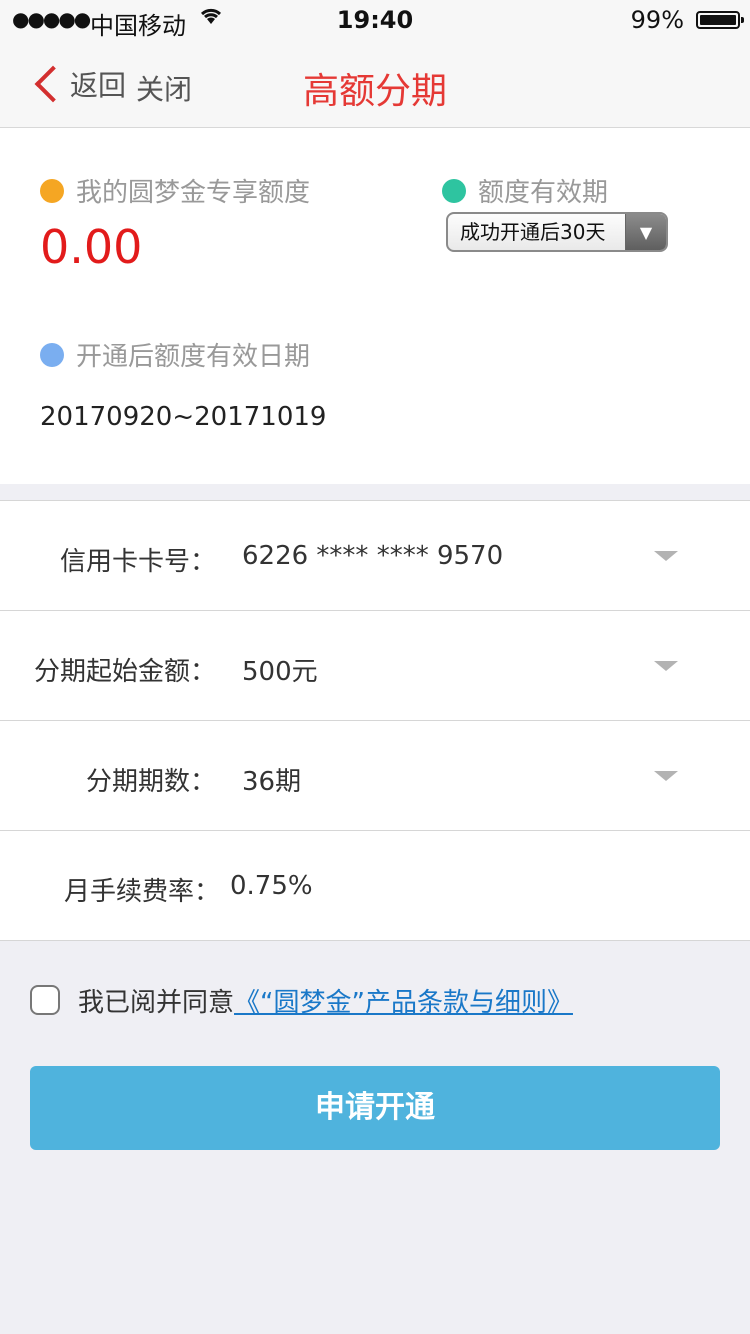  I want to click on fee-rate-row: 月手续费率： 0.75%, so click(375, 886).